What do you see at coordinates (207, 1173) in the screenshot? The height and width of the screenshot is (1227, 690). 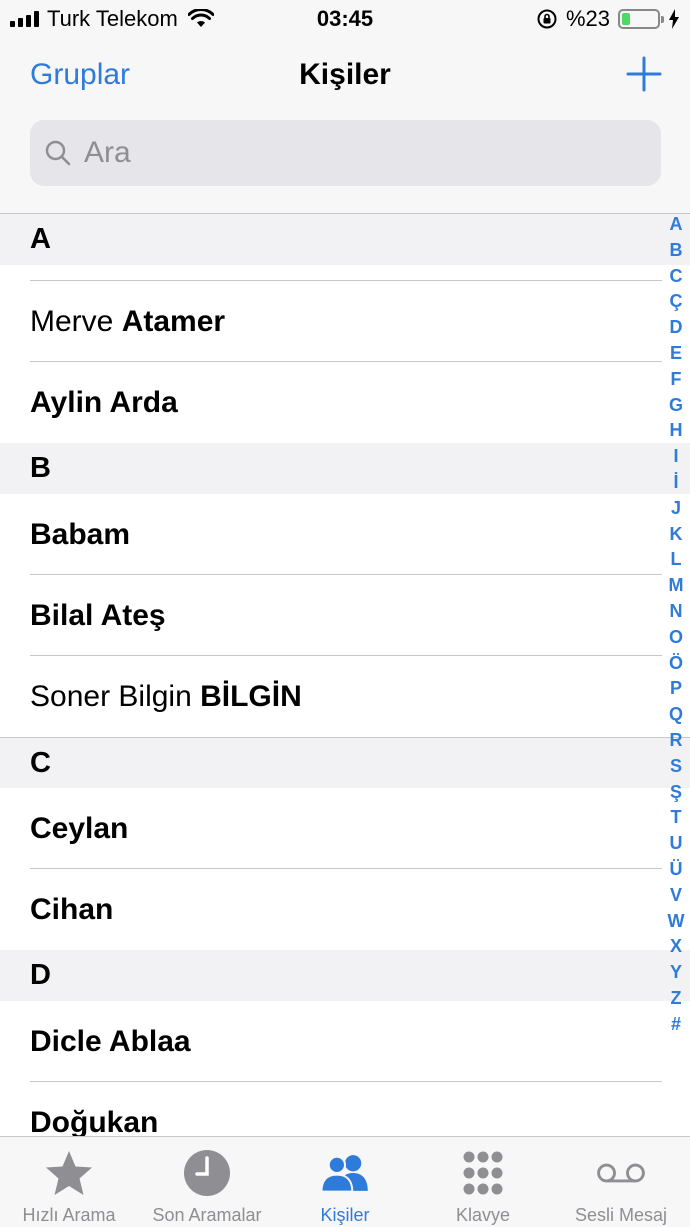 I see `clock-icon` at bounding box center [207, 1173].